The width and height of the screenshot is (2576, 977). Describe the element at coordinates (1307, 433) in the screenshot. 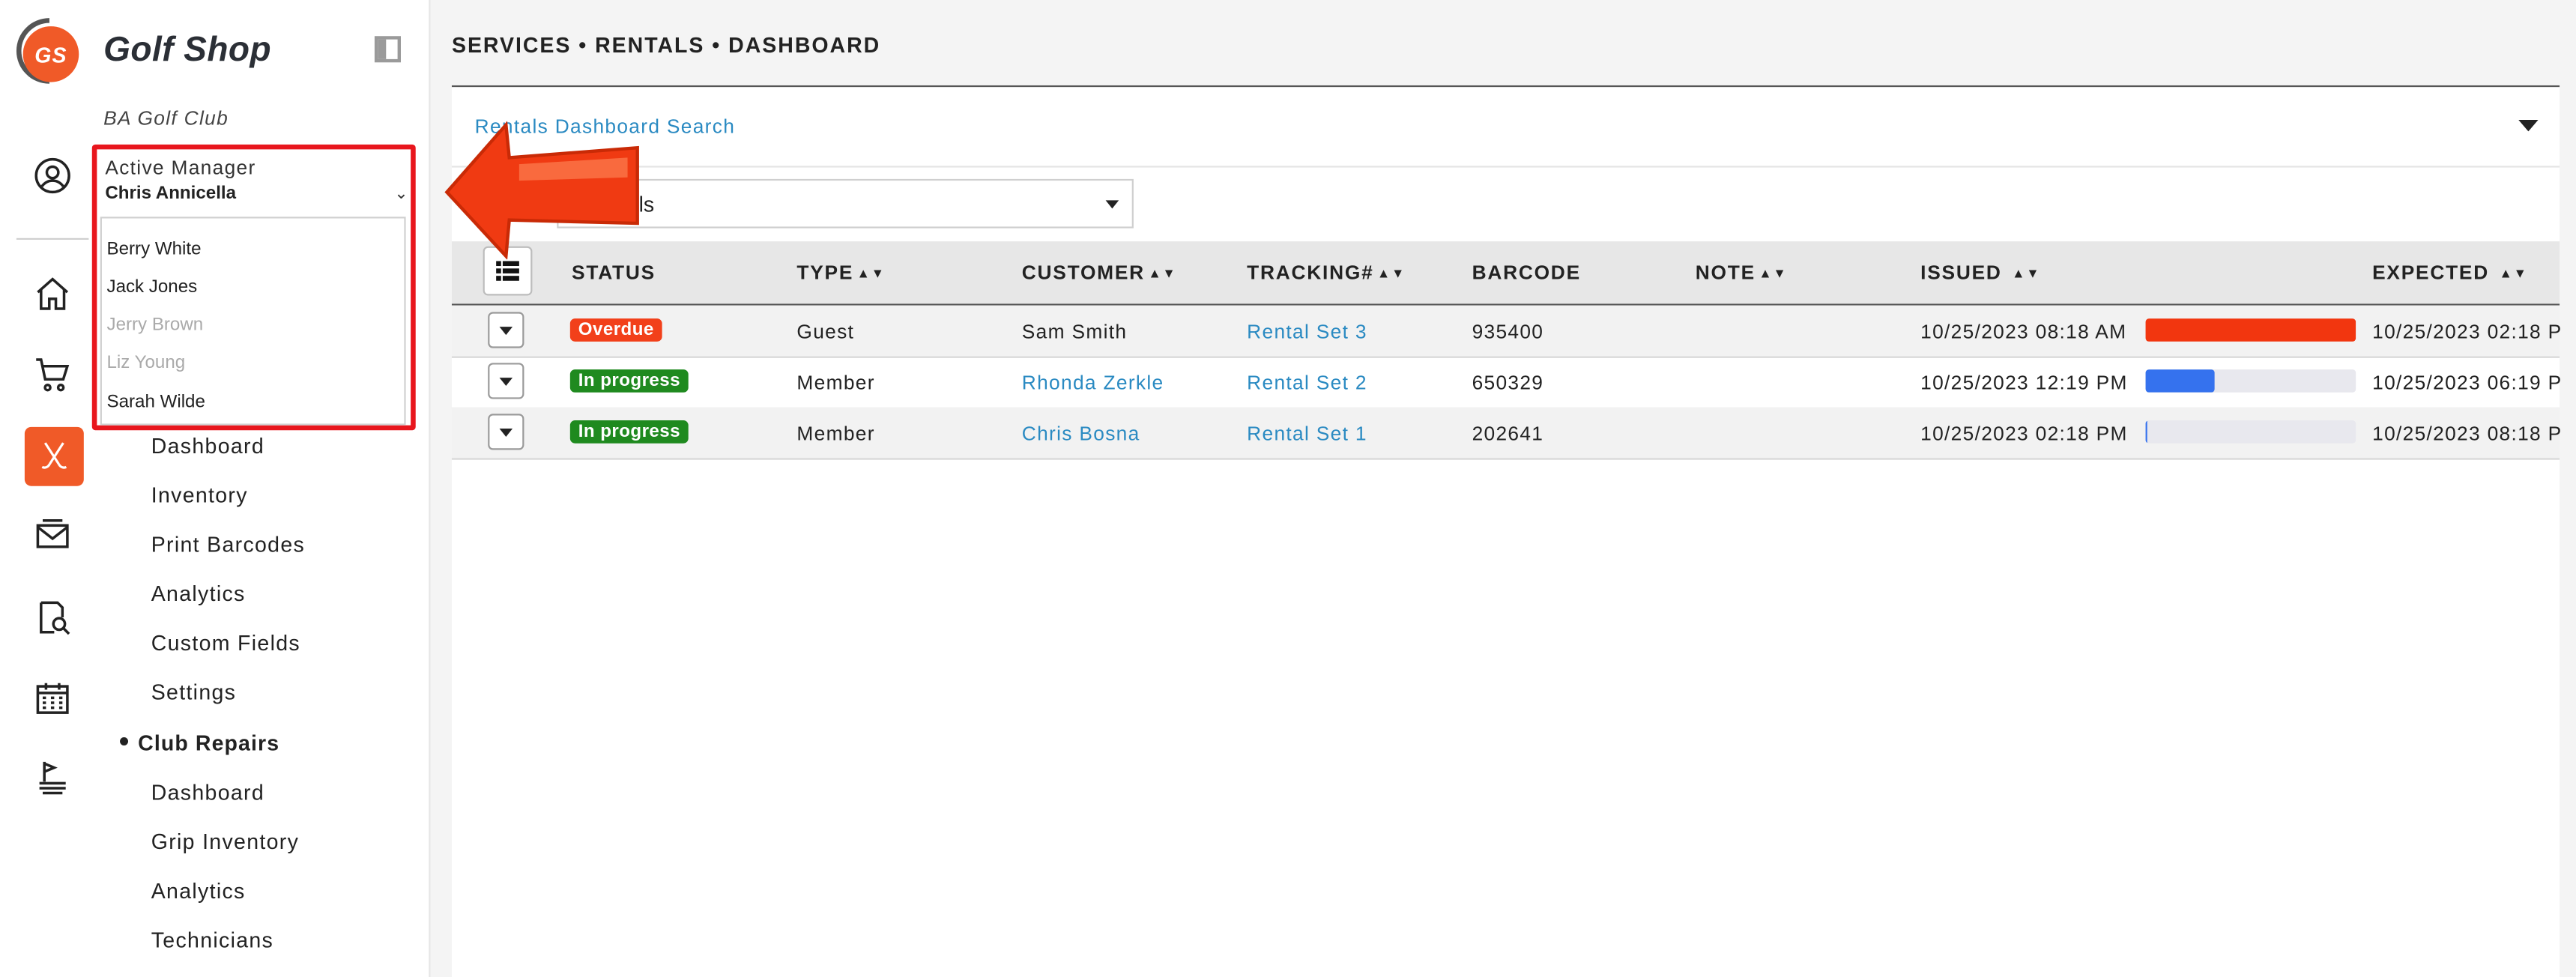

I see `tracking-link: Rental Set 1` at that location.